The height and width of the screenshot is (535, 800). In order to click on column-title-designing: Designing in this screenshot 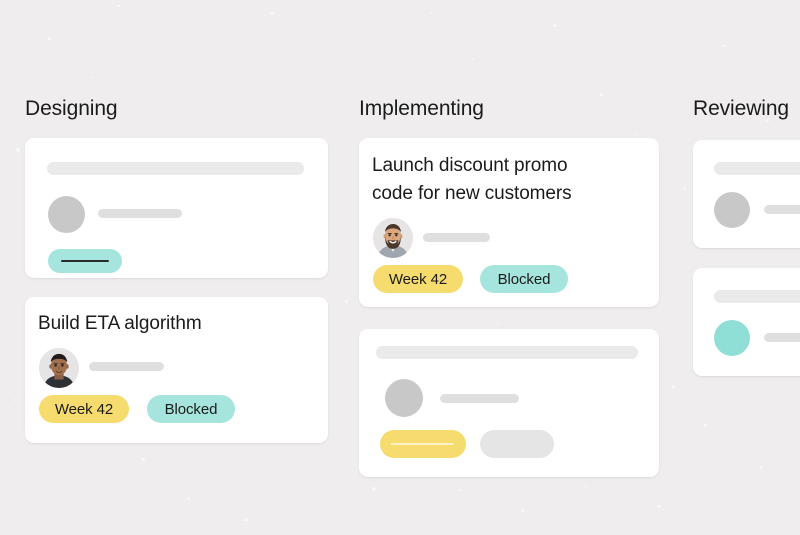, I will do `click(71, 108)`.